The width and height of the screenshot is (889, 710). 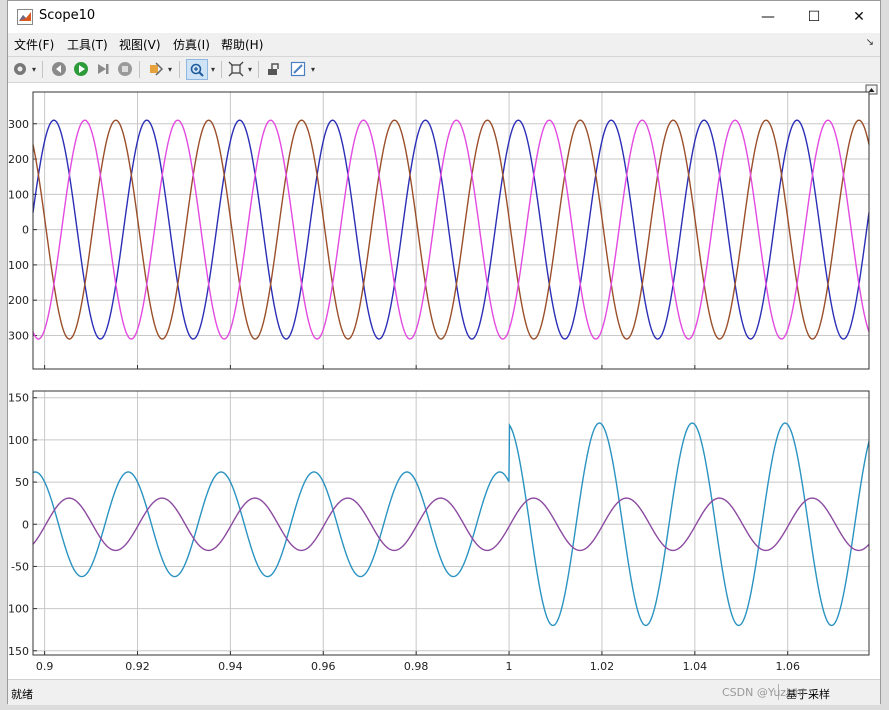 What do you see at coordinates (763, 692) in the screenshot?
I see `watermark: CSDN @Yuzi_hi` at bounding box center [763, 692].